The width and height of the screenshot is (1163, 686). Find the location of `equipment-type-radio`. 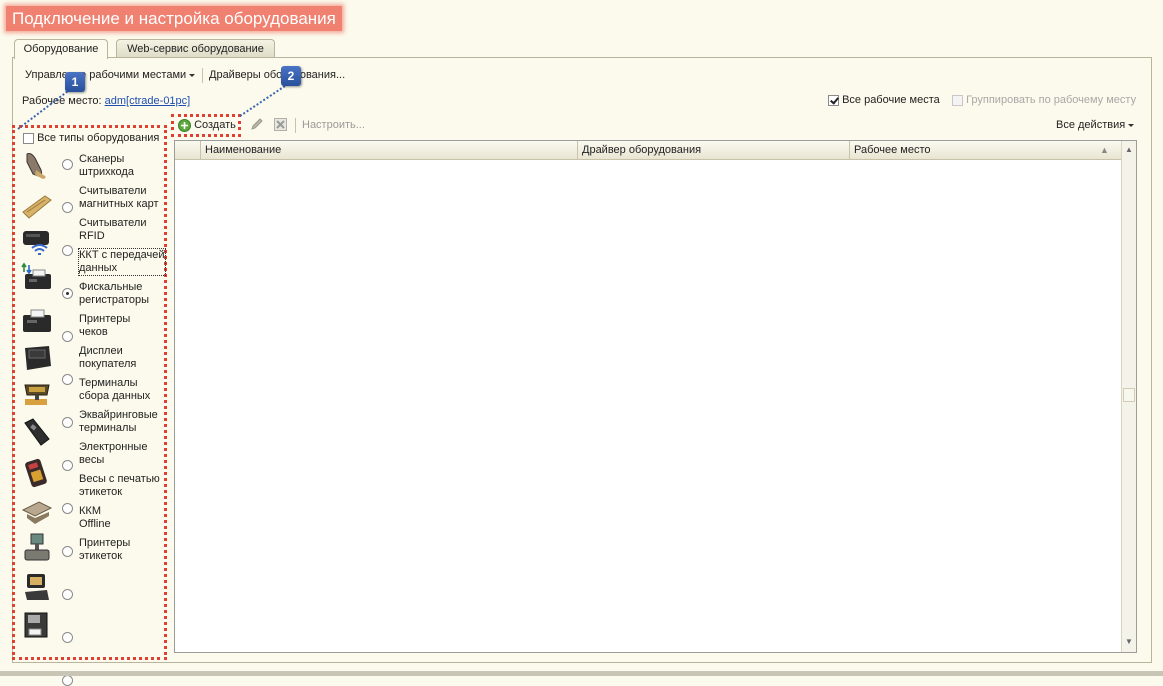

equipment-type-radio is located at coordinates (67, 680).